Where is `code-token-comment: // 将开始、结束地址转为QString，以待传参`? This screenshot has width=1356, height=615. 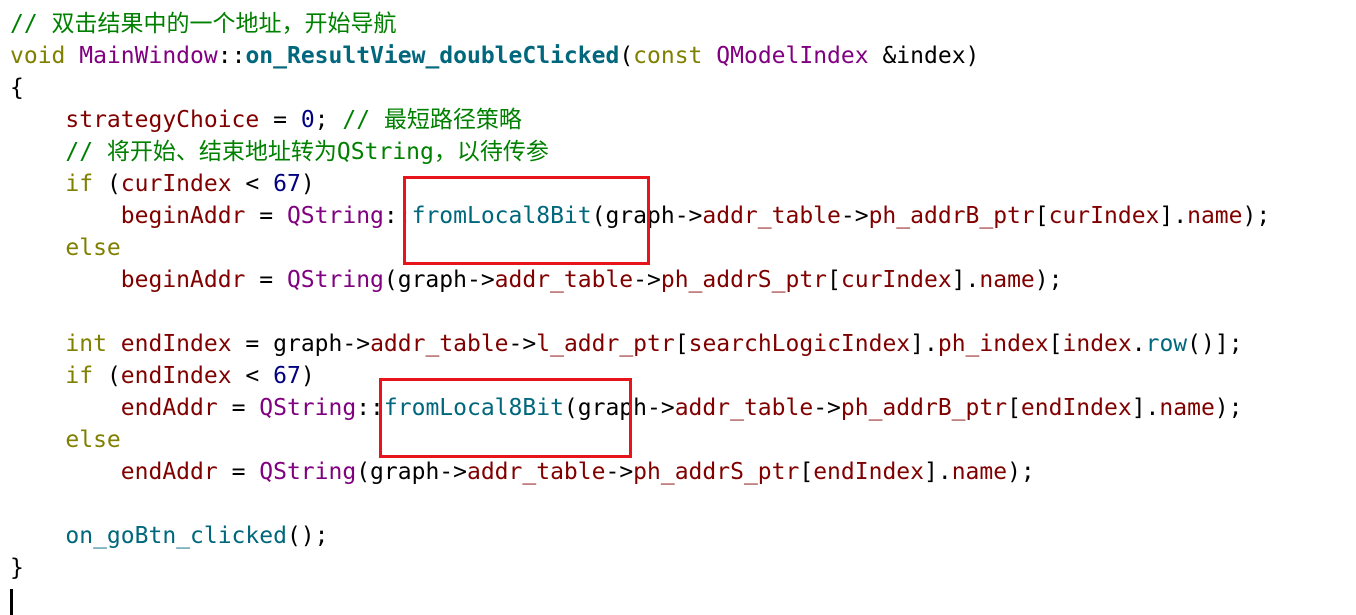 code-token-comment: // 将开始、结束地址转为QString，以待传参 is located at coordinates (307, 152).